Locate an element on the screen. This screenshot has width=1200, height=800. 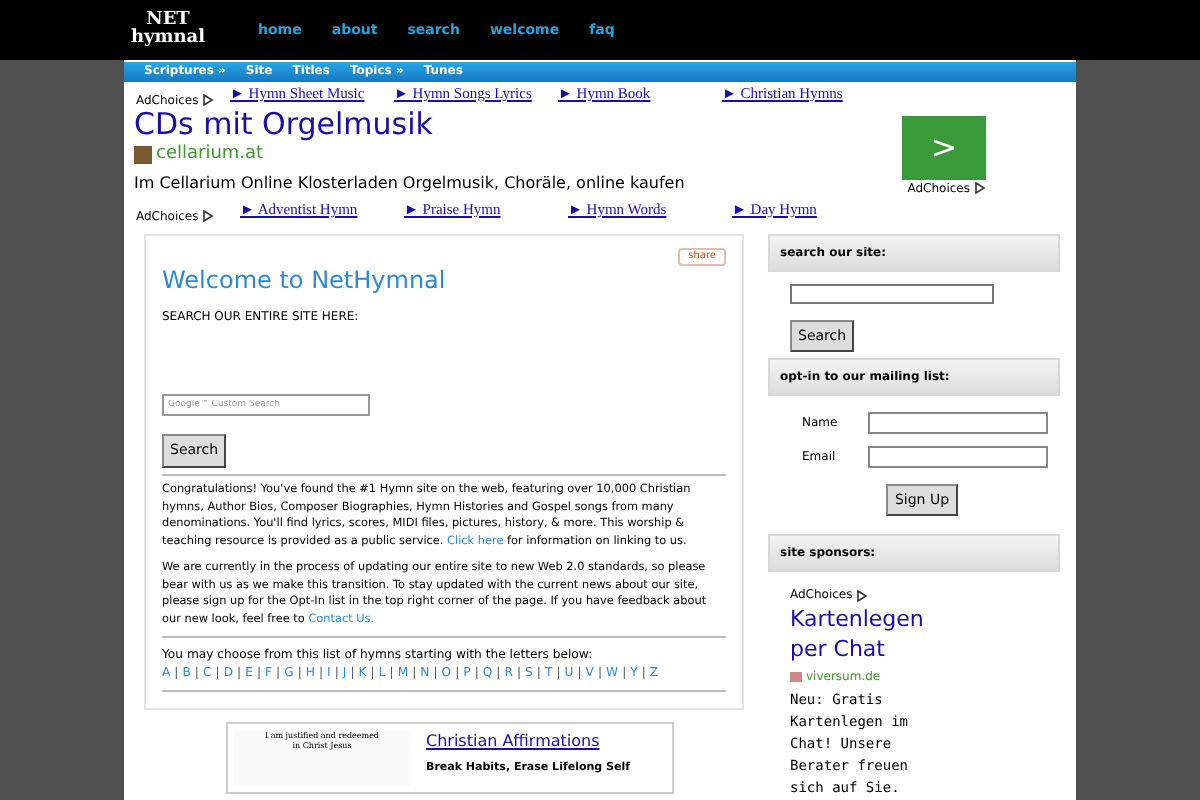
site-logo: NET hymnal is located at coordinates (168, 30).